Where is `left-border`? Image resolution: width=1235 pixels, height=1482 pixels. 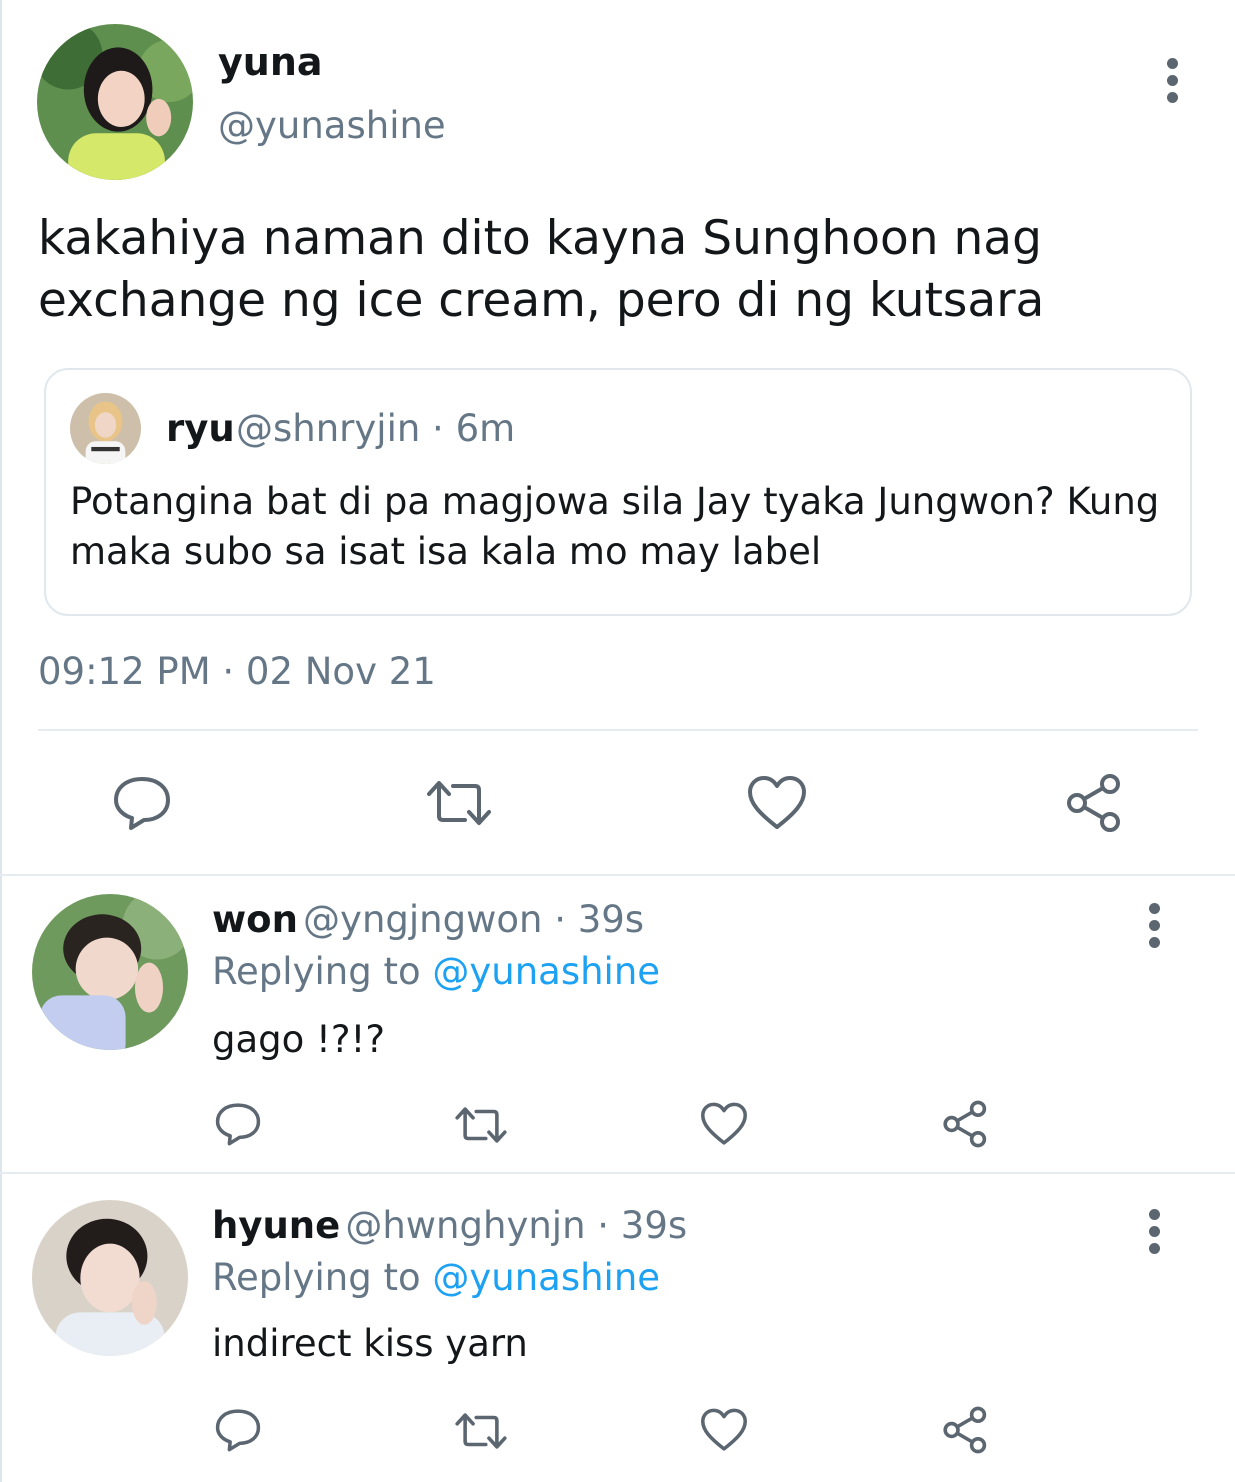
left-border is located at coordinates (1, 741).